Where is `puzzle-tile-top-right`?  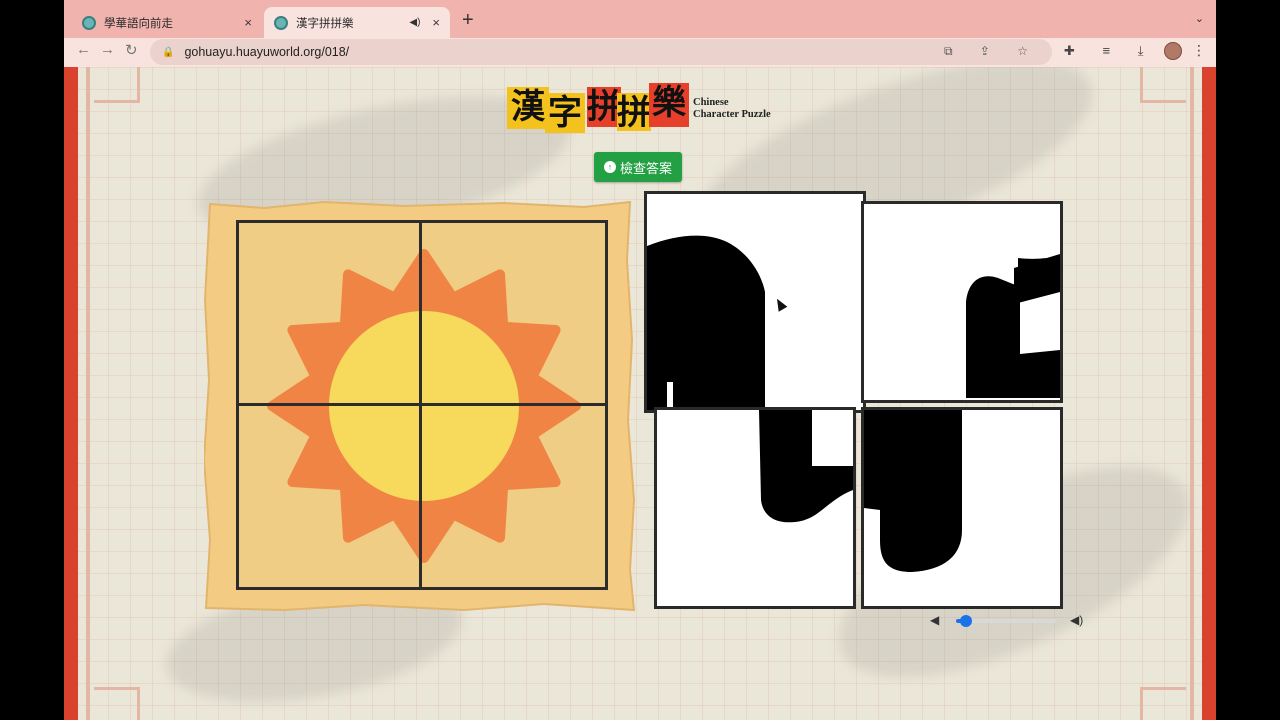
puzzle-tile-top-right is located at coordinates (962, 302).